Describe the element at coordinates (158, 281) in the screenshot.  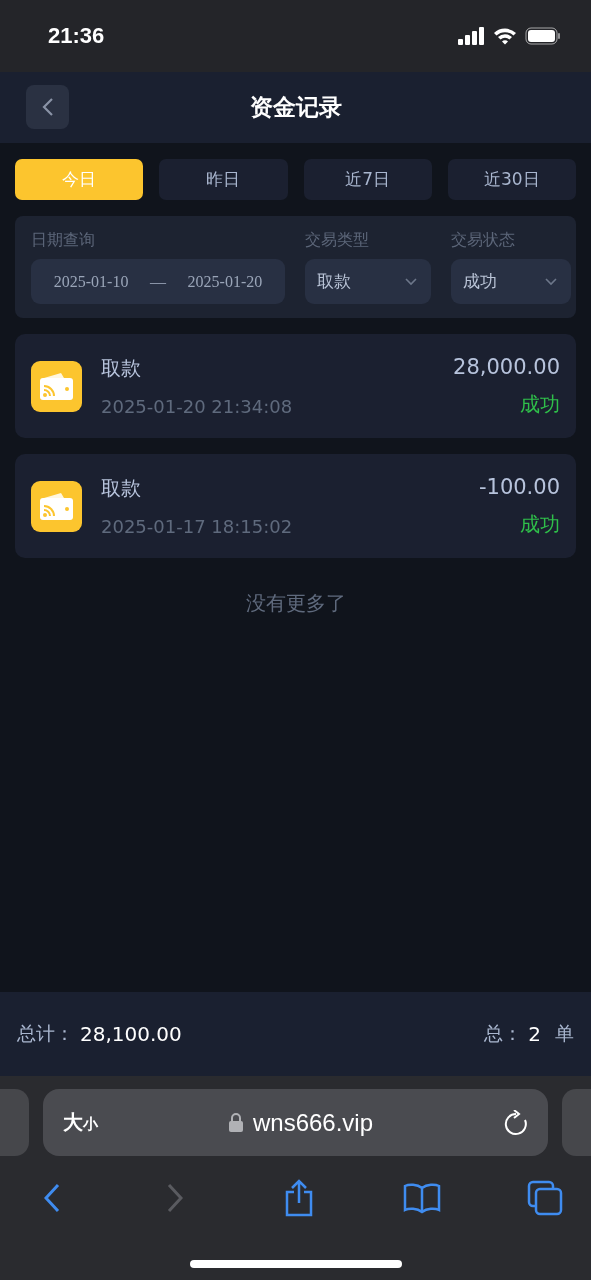
I see `date-range-field: 2025-01-10 — 2025-01-20` at that location.